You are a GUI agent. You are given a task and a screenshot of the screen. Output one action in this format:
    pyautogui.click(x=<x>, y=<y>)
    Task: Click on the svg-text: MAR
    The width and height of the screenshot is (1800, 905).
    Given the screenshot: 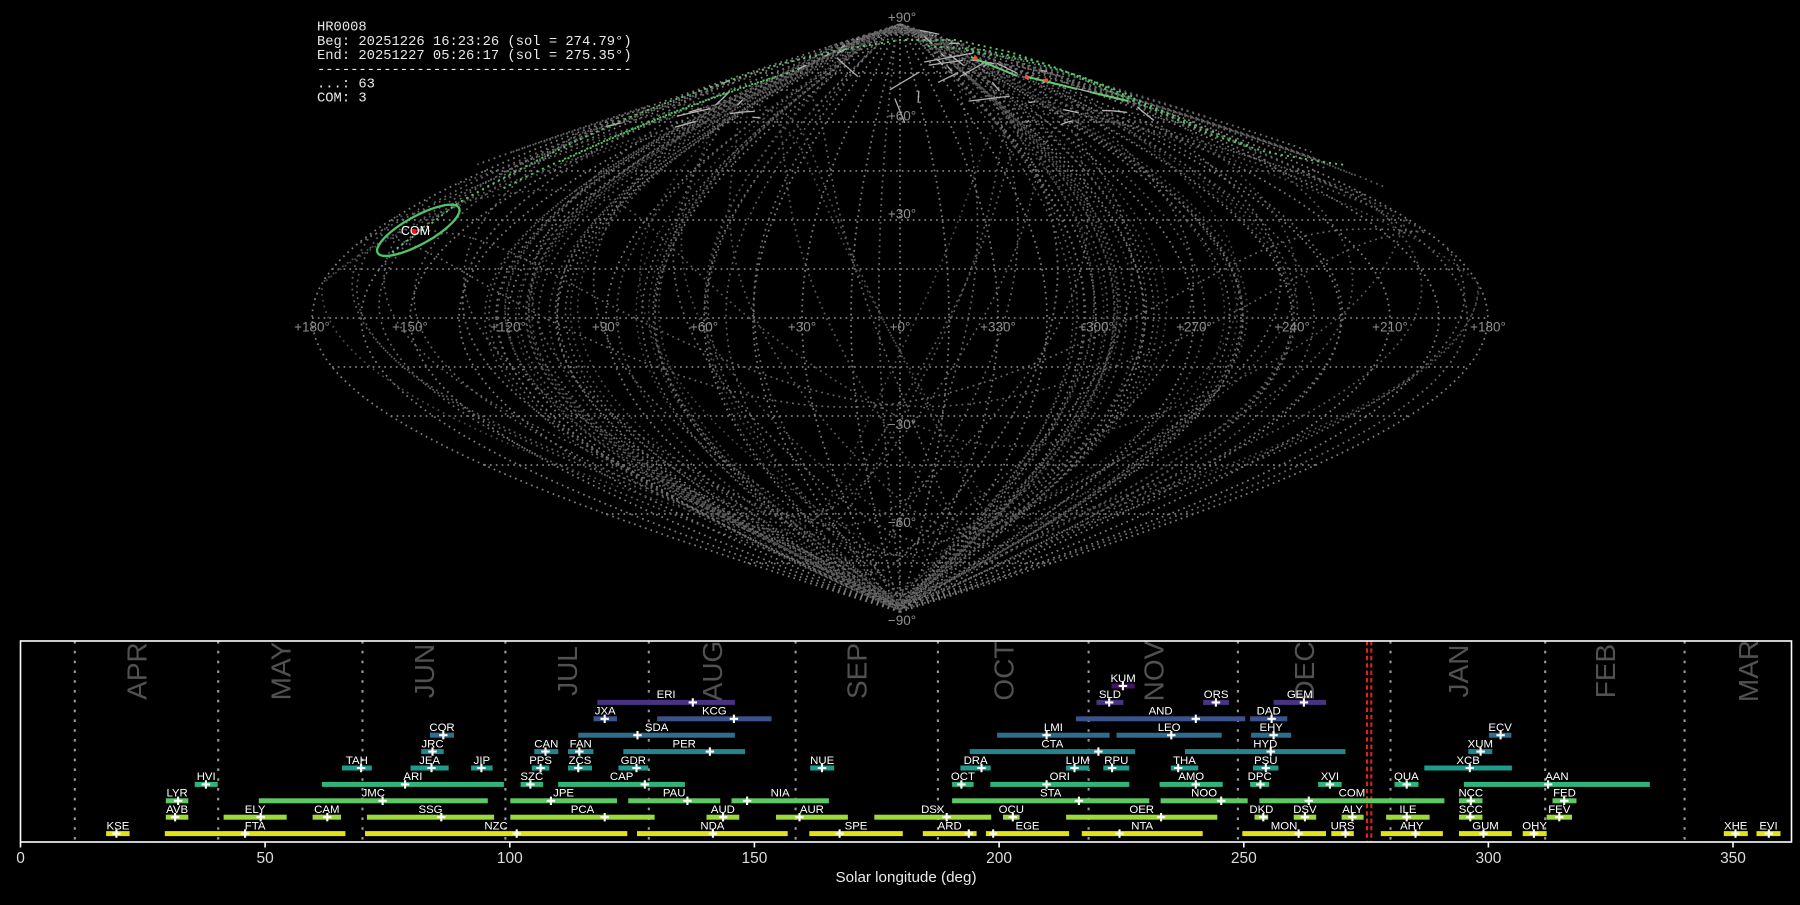 What is the action you would take?
    pyautogui.click(x=1748, y=671)
    